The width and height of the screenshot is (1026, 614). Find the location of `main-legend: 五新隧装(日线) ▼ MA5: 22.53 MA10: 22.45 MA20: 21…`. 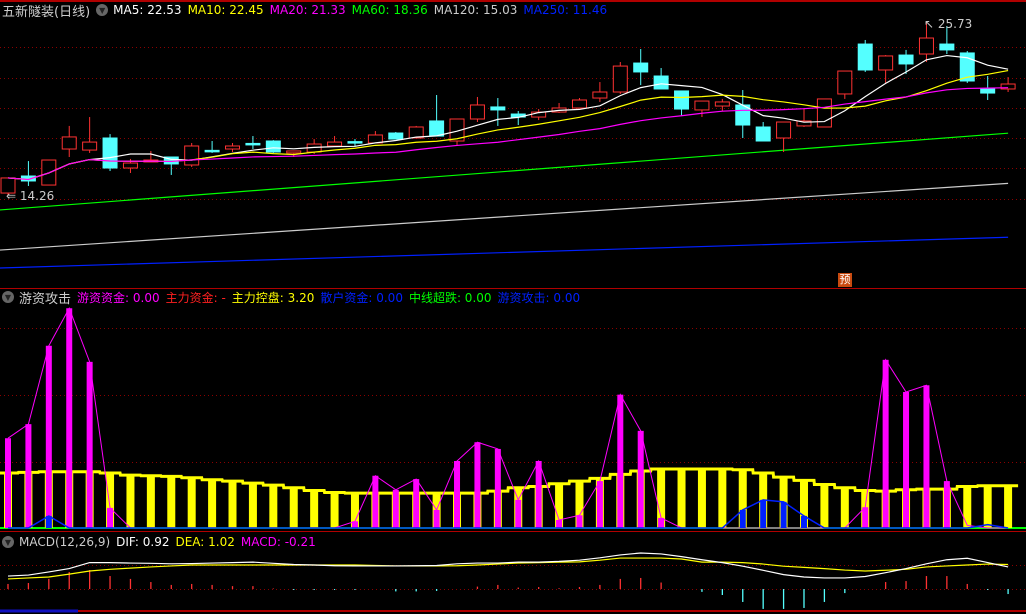

main-legend: 五新隧装(日线) ▼ MA5: 22.53 MA10: 22.45 MA20: 21… is located at coordinates (307, 11).